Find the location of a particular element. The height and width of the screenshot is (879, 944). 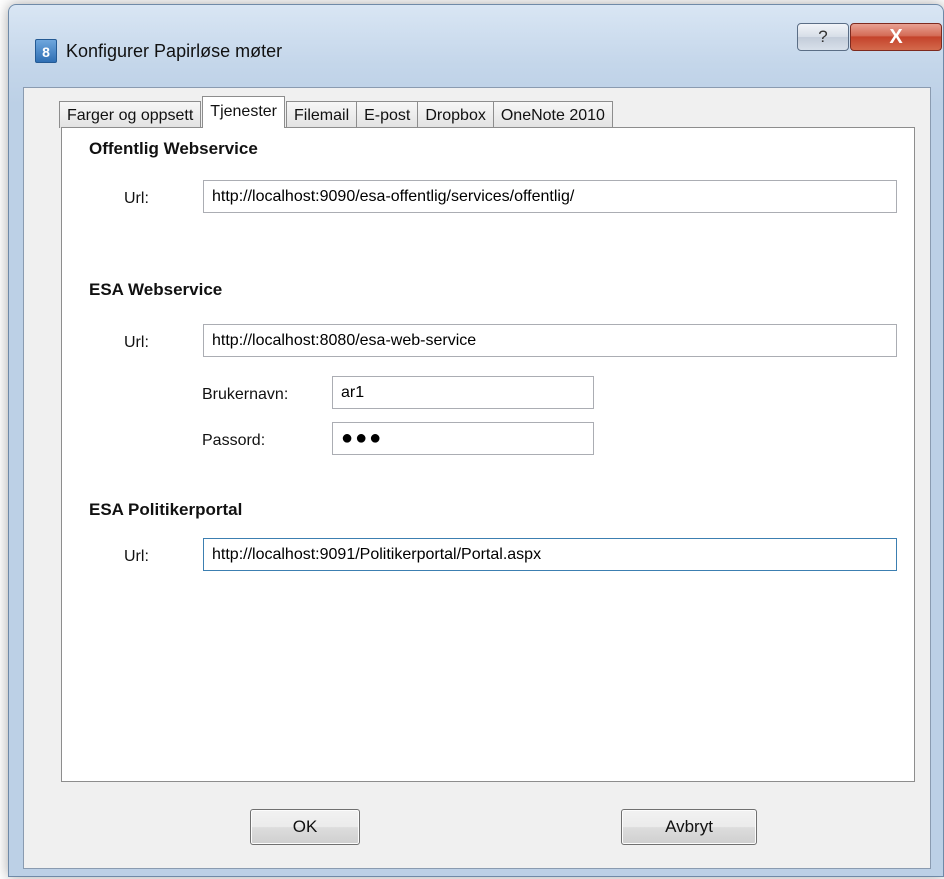

esa-url-input is located at coordinates (550, 340).